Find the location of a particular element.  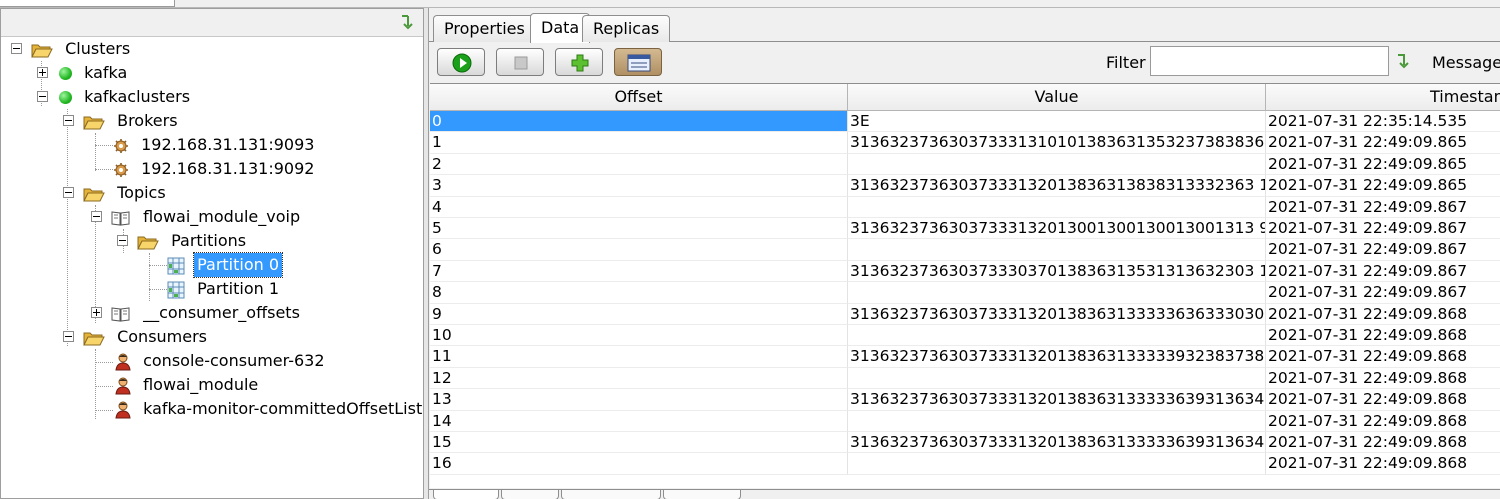

cell-offset: 10 is located at coordinates (639, 336).